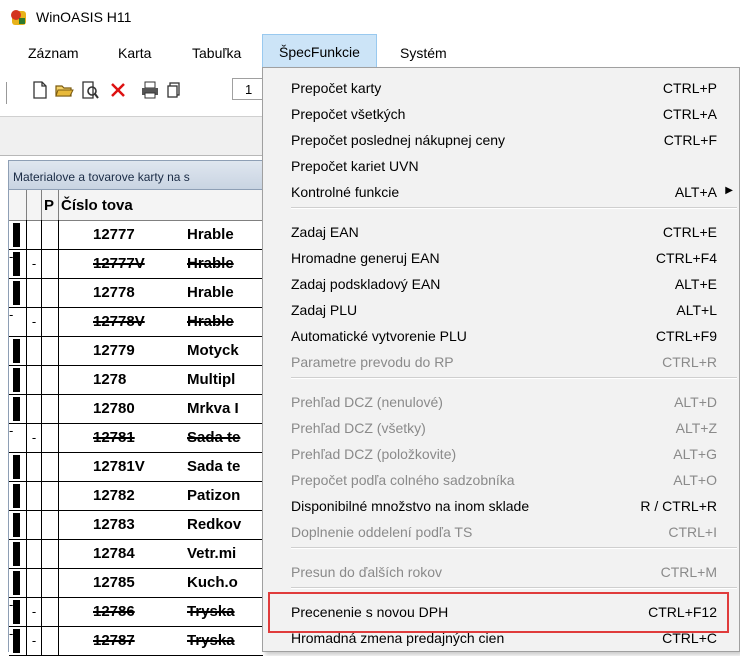 The height and width of the screenshot is (656, 740). Describe the element at coordinates (696, 310) in the screenshot. I see `menu-item-shortcut: ALT+L` at that location.